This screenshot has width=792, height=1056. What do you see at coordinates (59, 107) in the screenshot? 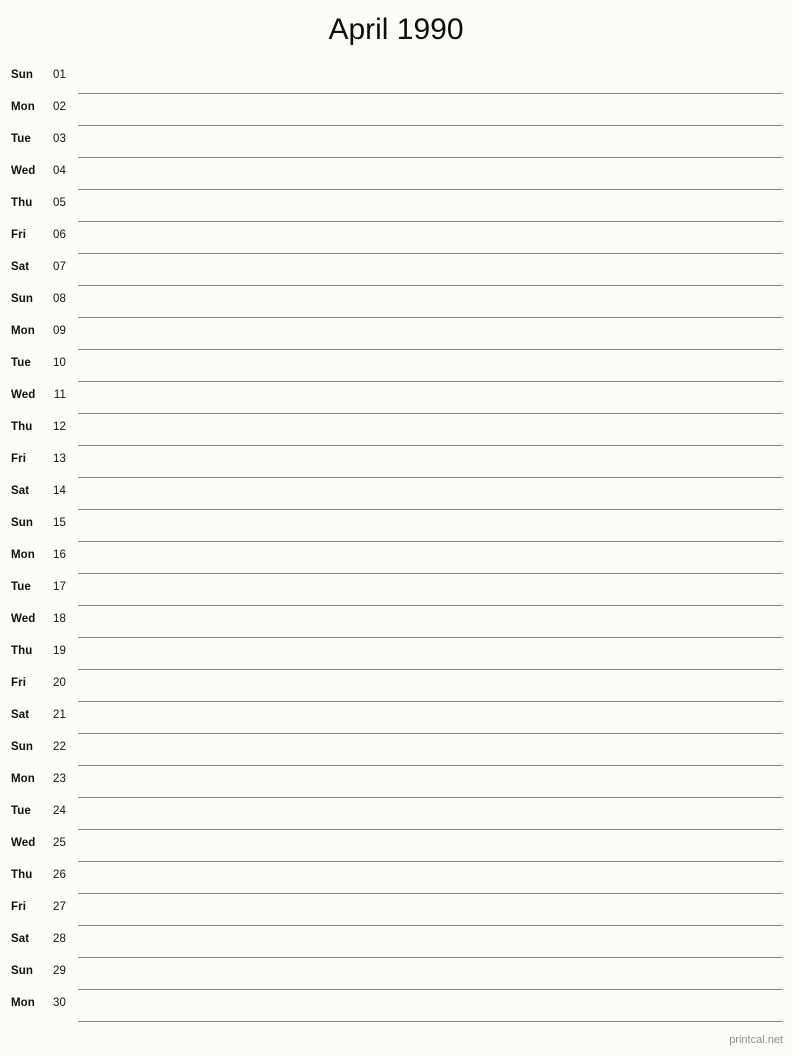
I see `day-number: 02` at bounding box center [59, 107].